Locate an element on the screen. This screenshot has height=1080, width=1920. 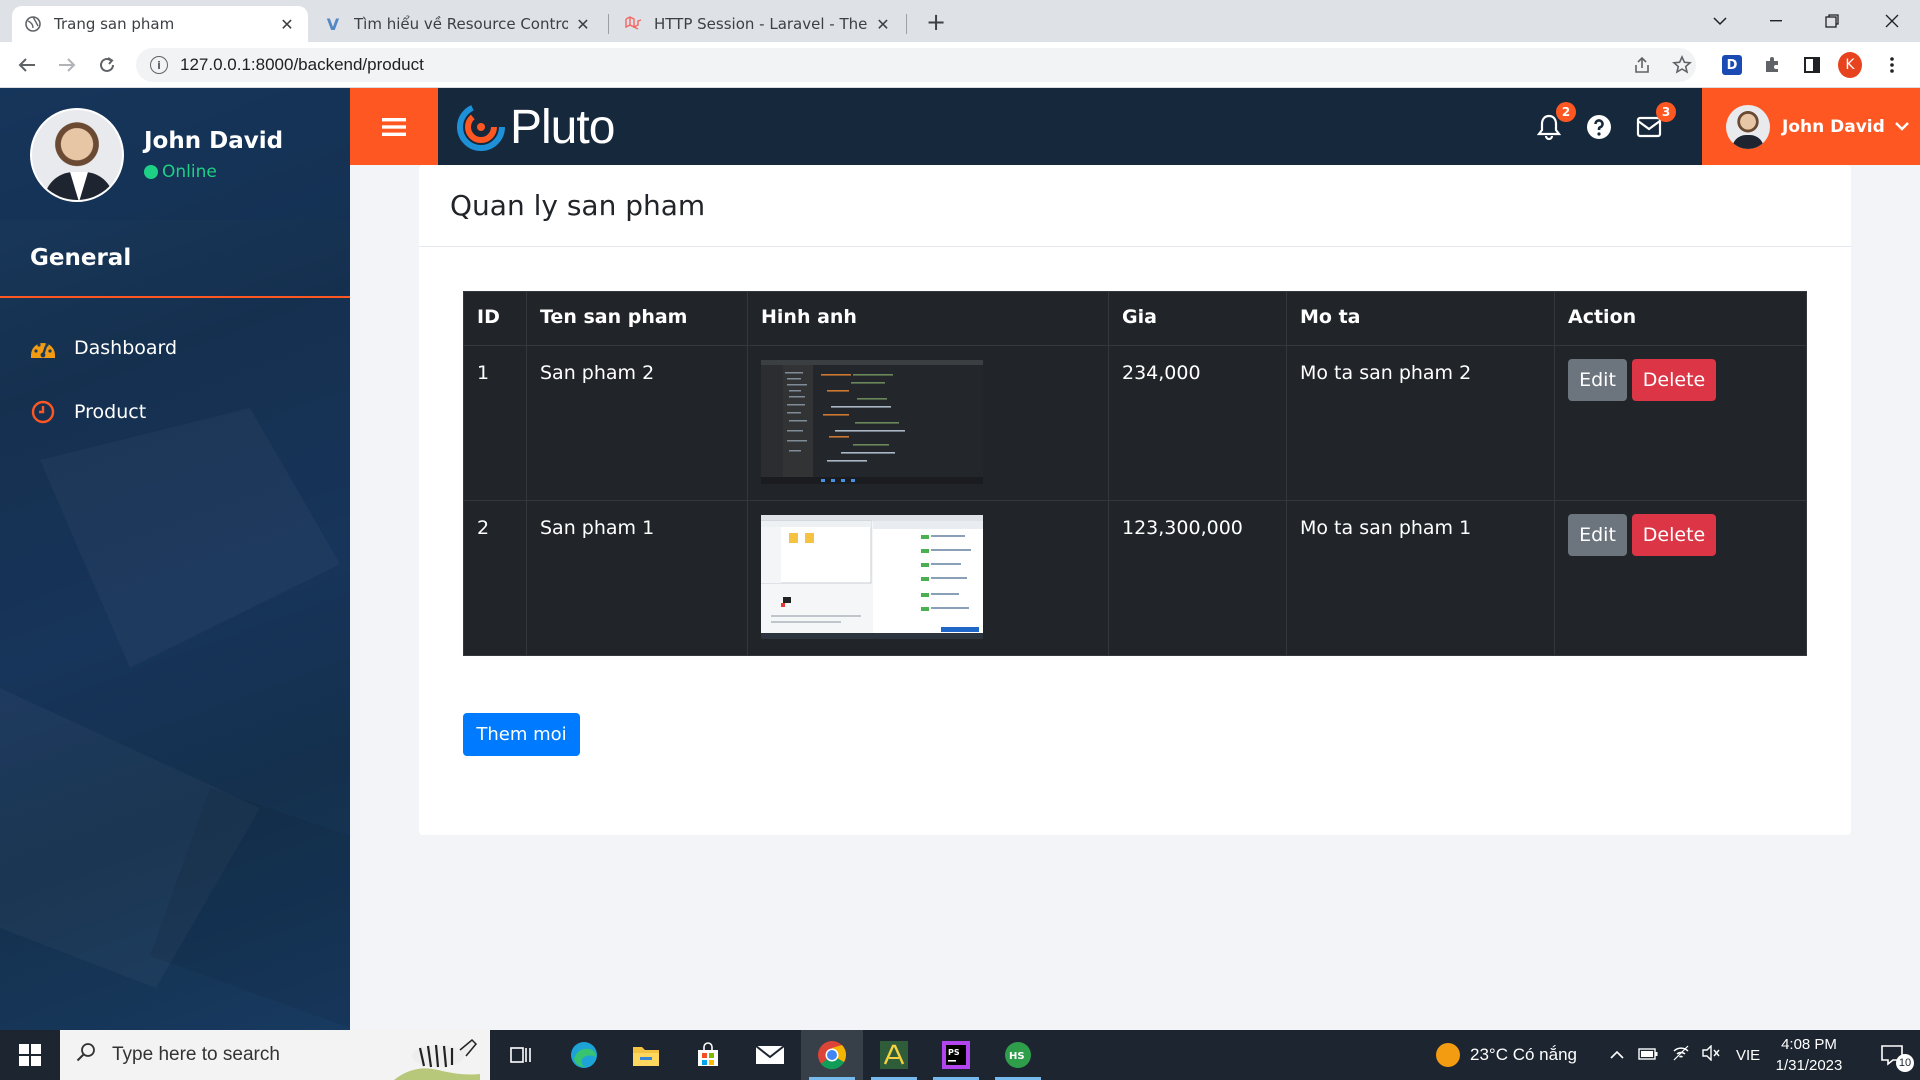
sidebar-item-label: Dashboard is located at coordinates (126, 348).